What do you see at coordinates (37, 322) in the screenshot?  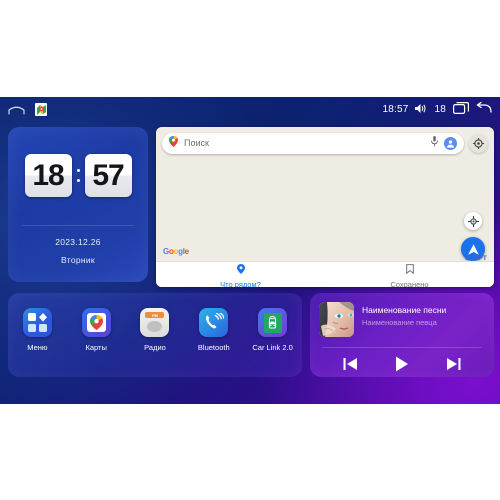 I see `apps-grid-icon` at bounding box center [37, 322].